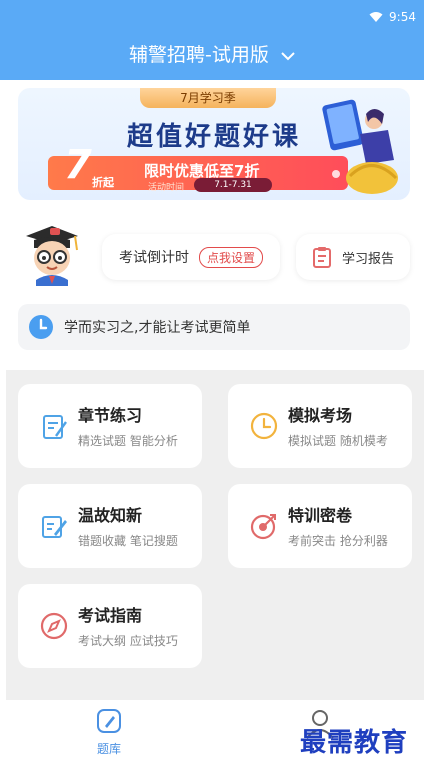 This screenshot has height=770, width=424. What do you see at coordinates (233, 185) in the screenshot?
I see `banner-time-range: 7.1-7.31` at bounding box center [233, 185].